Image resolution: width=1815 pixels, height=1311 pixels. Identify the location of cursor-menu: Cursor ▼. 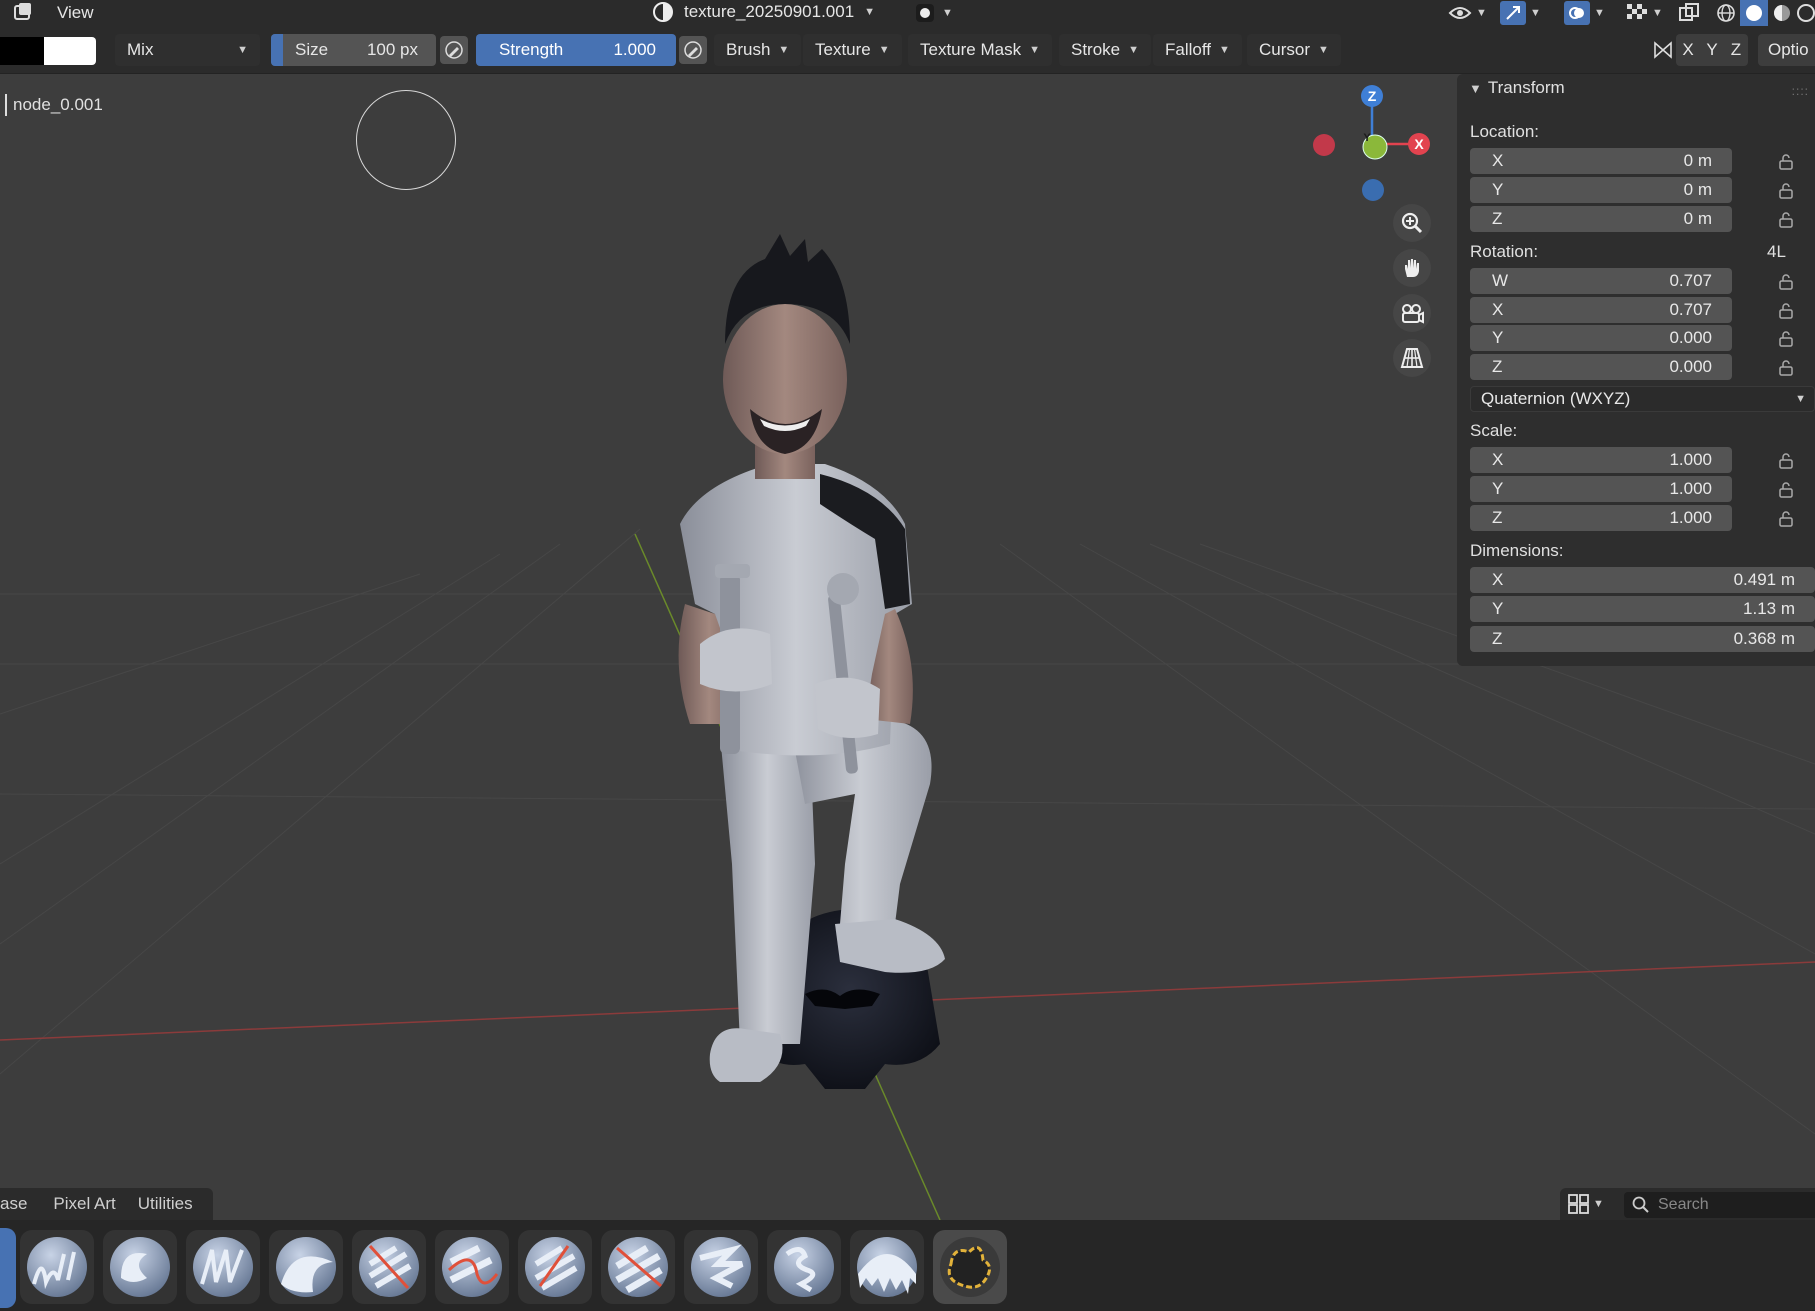
(1294, 50).